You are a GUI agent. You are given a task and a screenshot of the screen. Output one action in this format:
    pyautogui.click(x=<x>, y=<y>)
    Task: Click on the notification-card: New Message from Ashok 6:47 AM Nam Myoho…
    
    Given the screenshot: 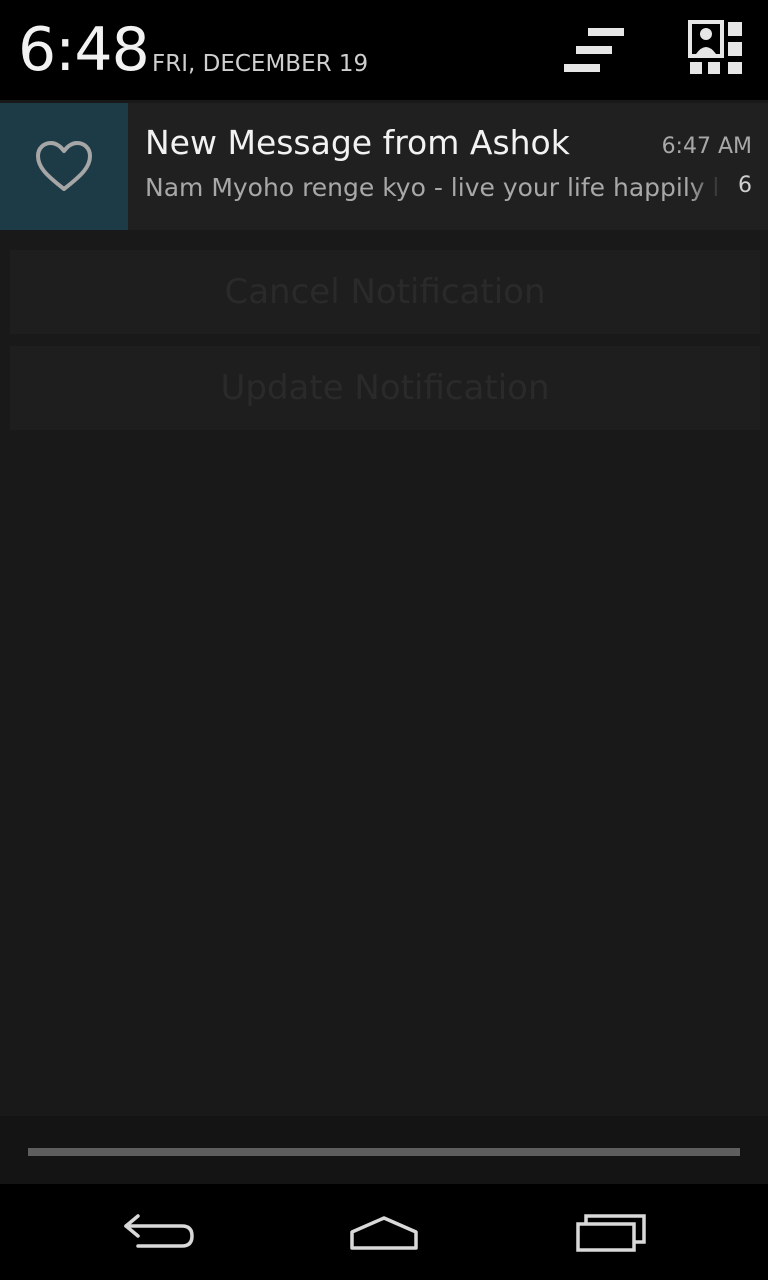 What is the action you would take?
    pyautogui.click(x=384, y=166)
    